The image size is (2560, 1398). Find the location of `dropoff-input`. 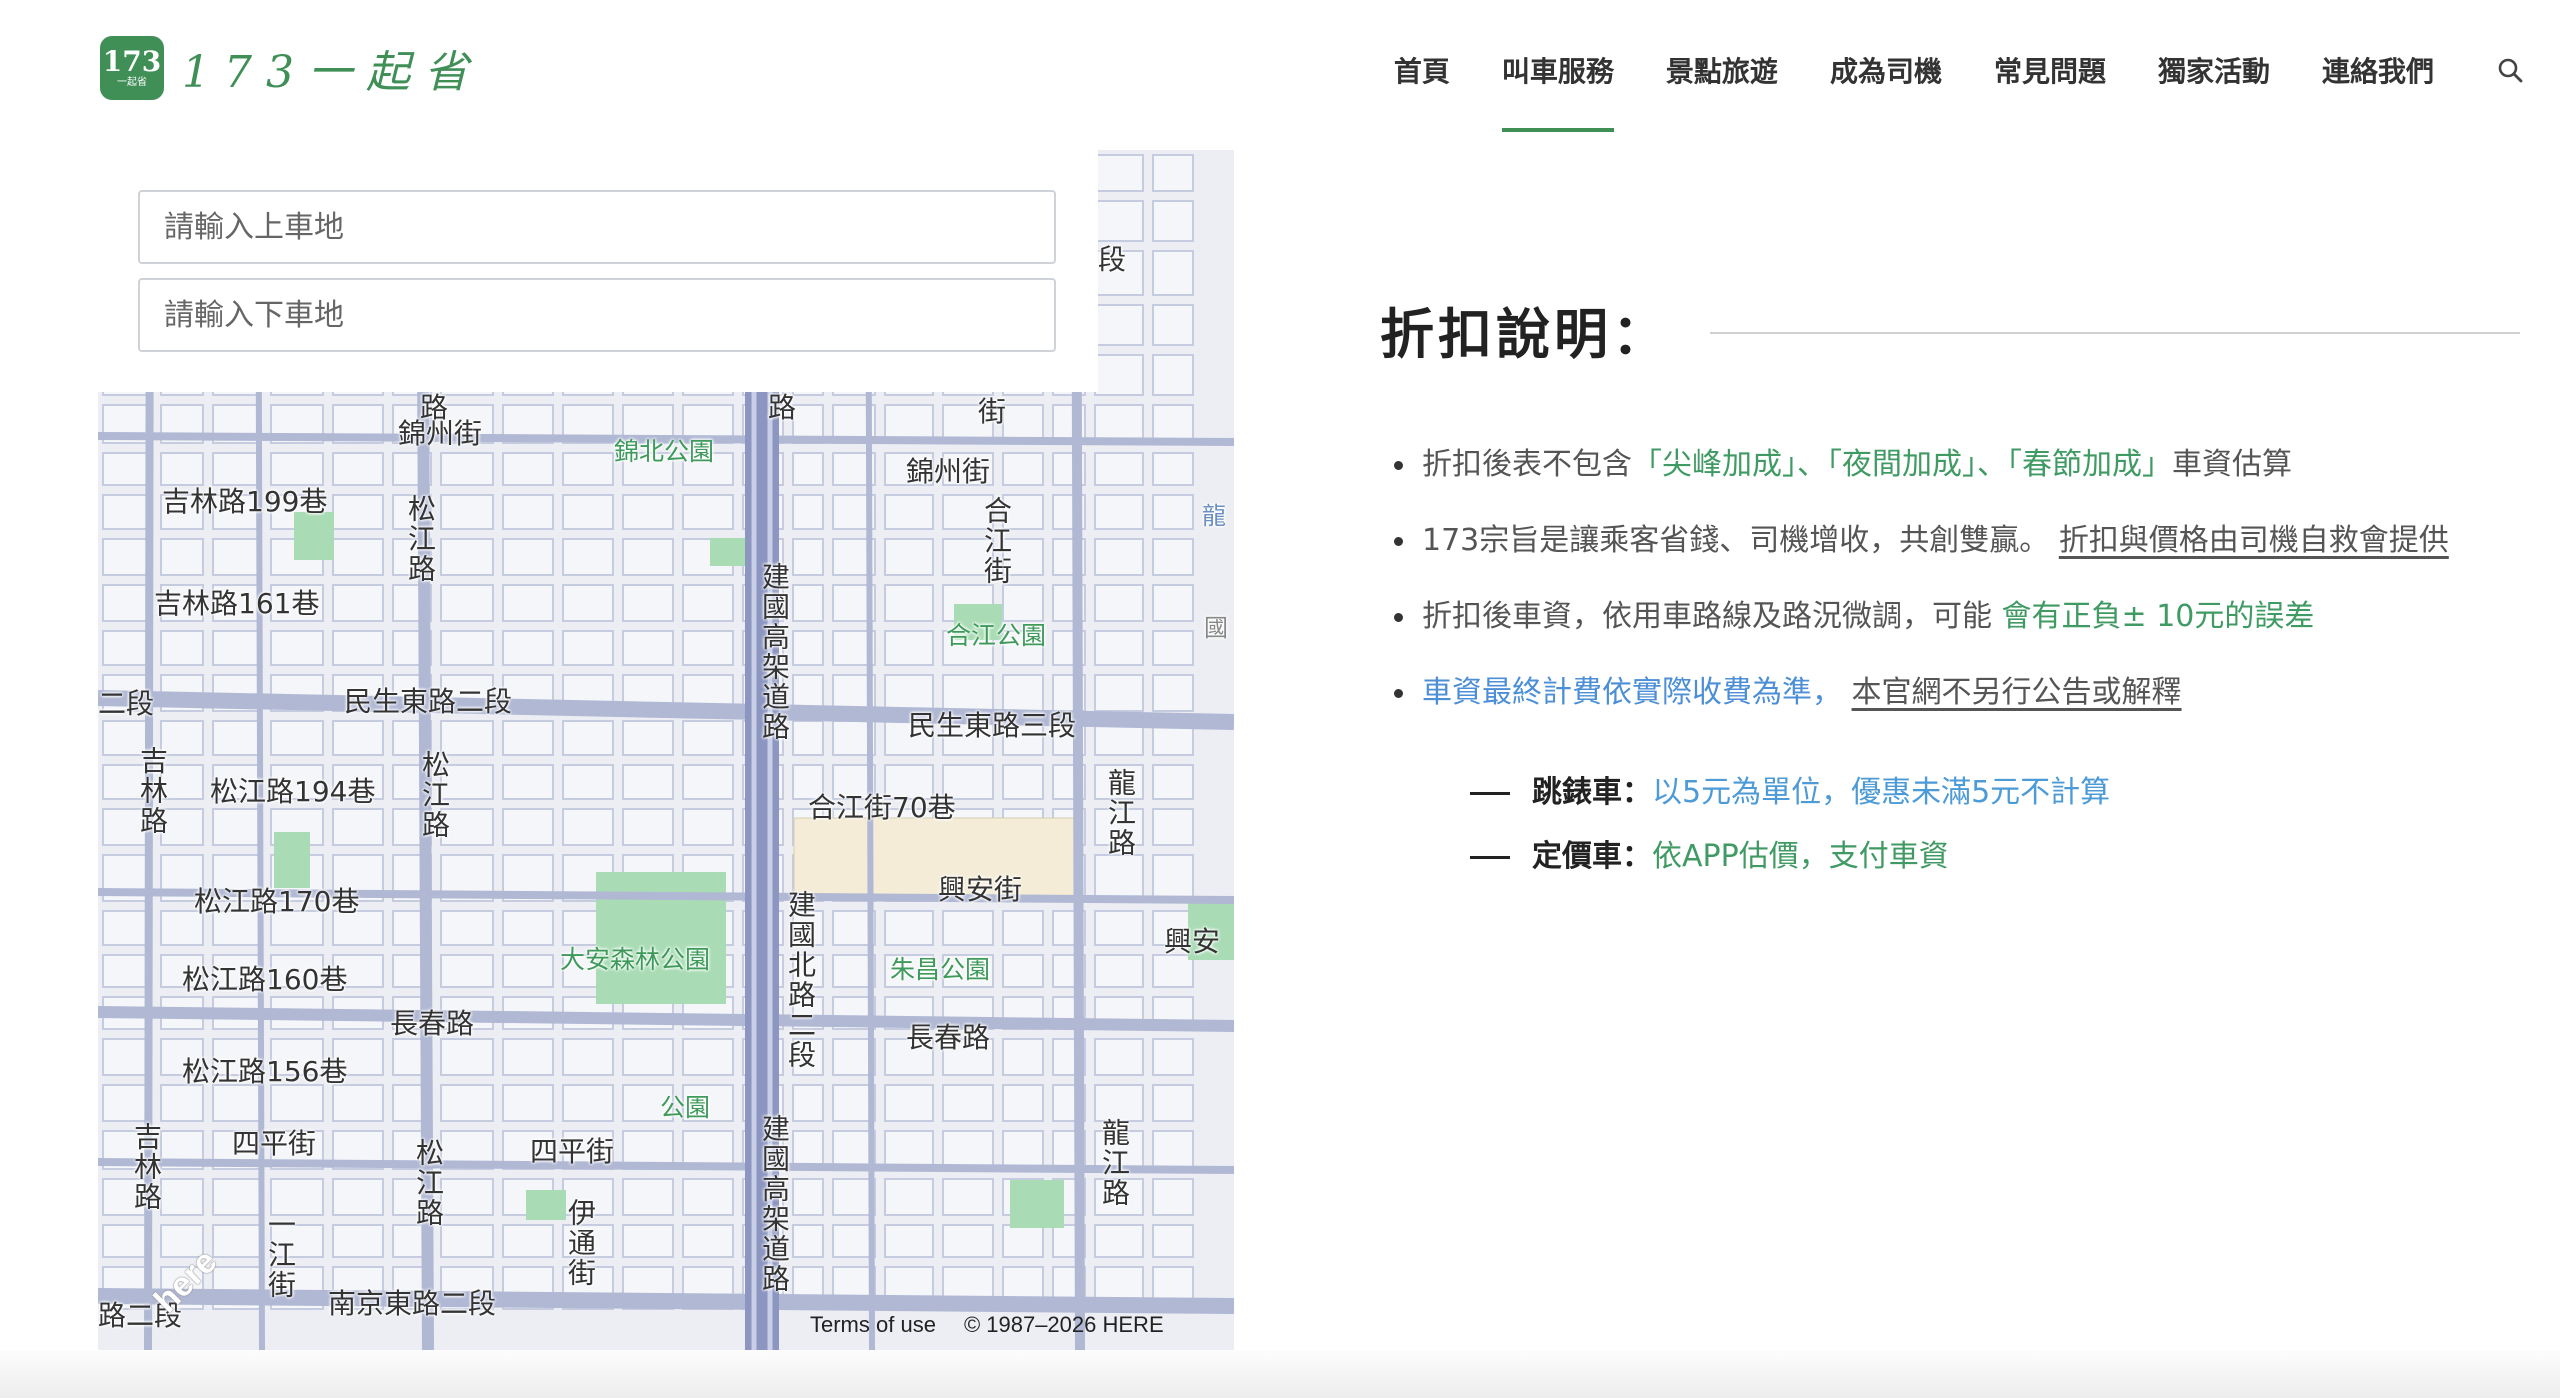

dropoff-input is located at coordinates (597, 315).